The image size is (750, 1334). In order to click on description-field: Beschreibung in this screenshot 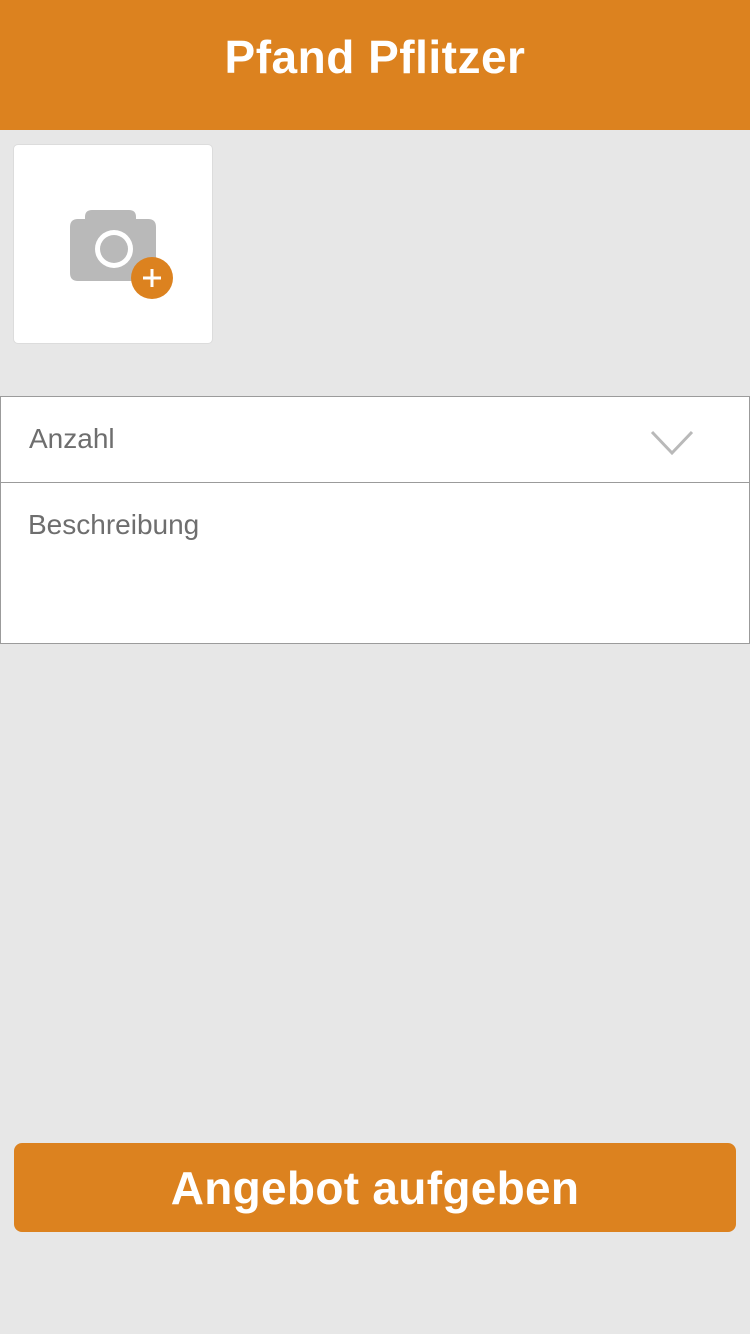, I will do `click(375, 563)`.